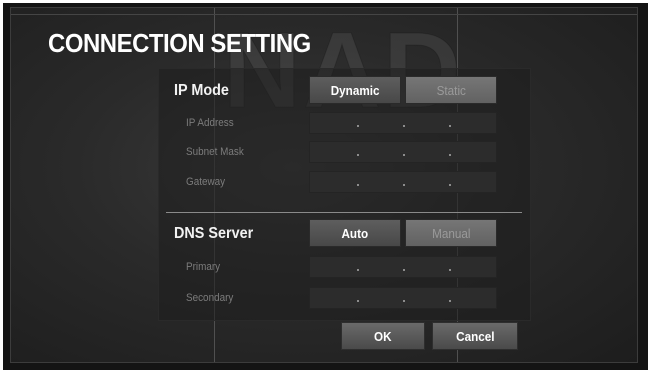 The image size is (651, 373). What do you see at coordinates (475, 336) in the screenshot?
I see `cancel-button: Cancel` at bounding box center [475, 336].